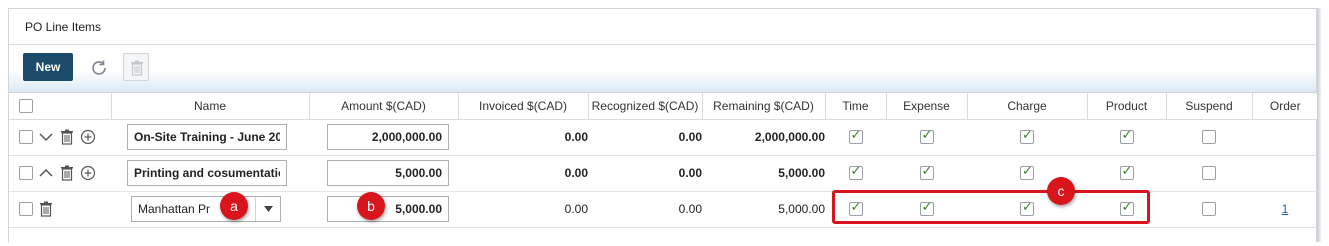 The width and height of the screenshot is (1329, 246). I want to click on callout-b: b, so click(371, 206).